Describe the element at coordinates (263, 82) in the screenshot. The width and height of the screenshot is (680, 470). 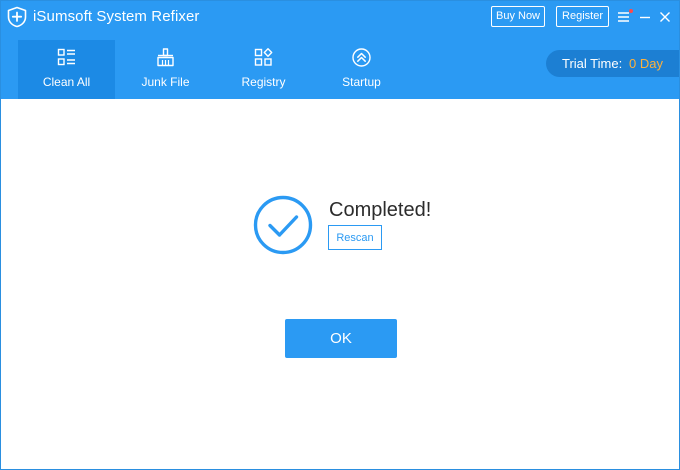
I see `tab-label: Registry` at that location.